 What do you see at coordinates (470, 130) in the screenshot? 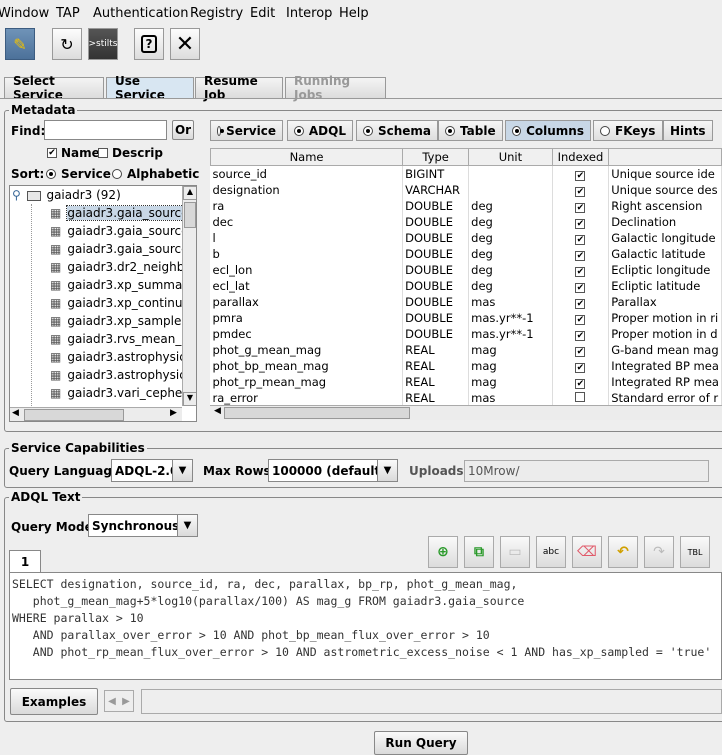
I see `tab-table: Table` at bounding box center [470, 130].